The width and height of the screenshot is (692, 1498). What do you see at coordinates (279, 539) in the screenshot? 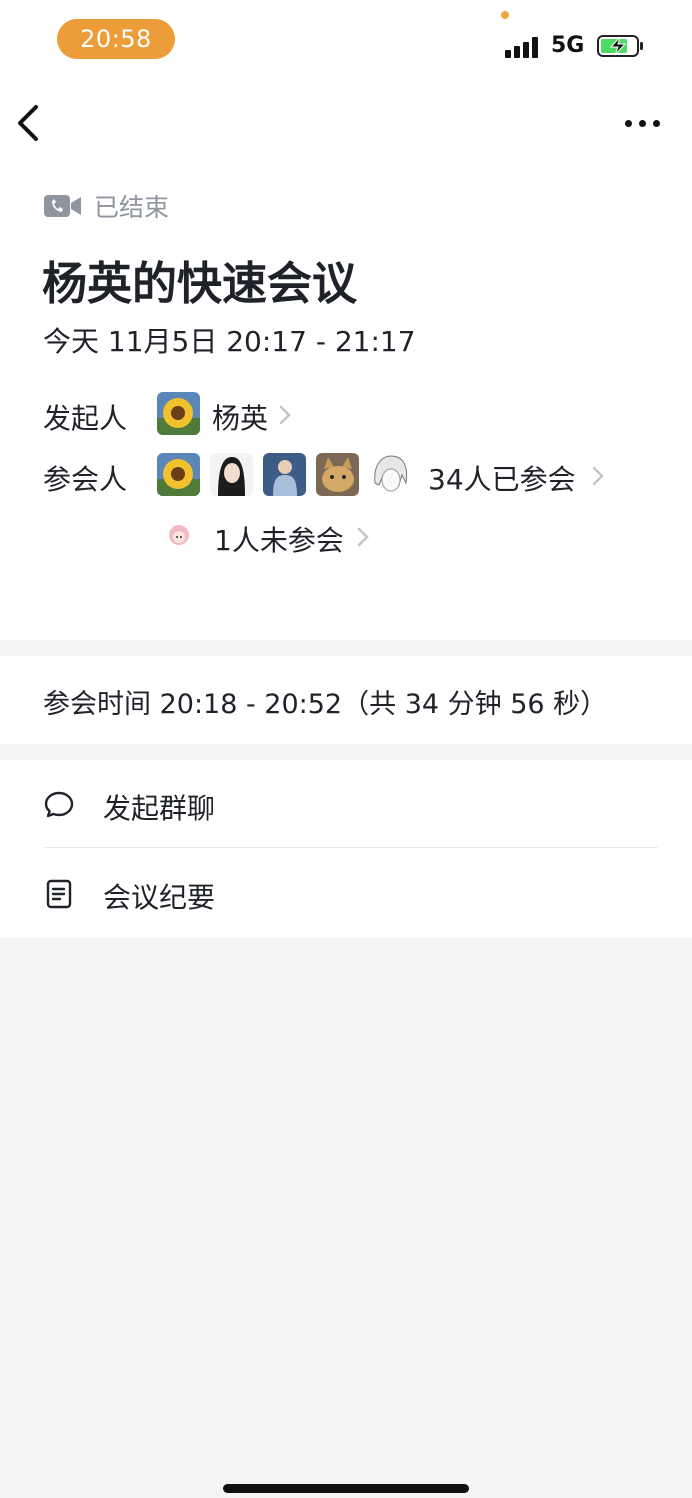
I see `not-joined-count: 1人未参会` at bounding box center [279, 539].